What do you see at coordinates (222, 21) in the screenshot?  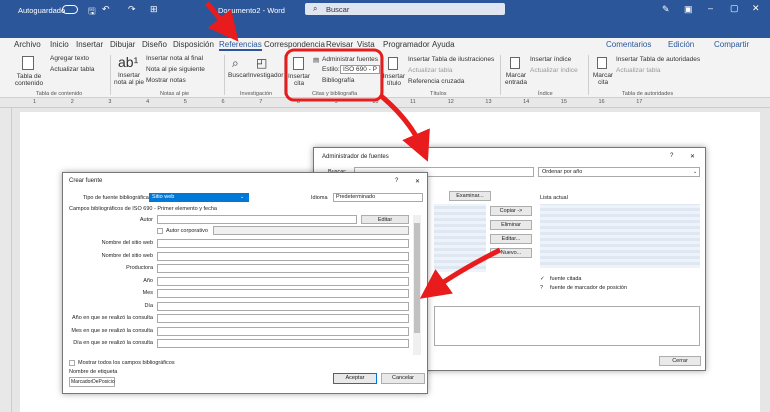 I see `tab-arrow` at bounding box center [222, 21].